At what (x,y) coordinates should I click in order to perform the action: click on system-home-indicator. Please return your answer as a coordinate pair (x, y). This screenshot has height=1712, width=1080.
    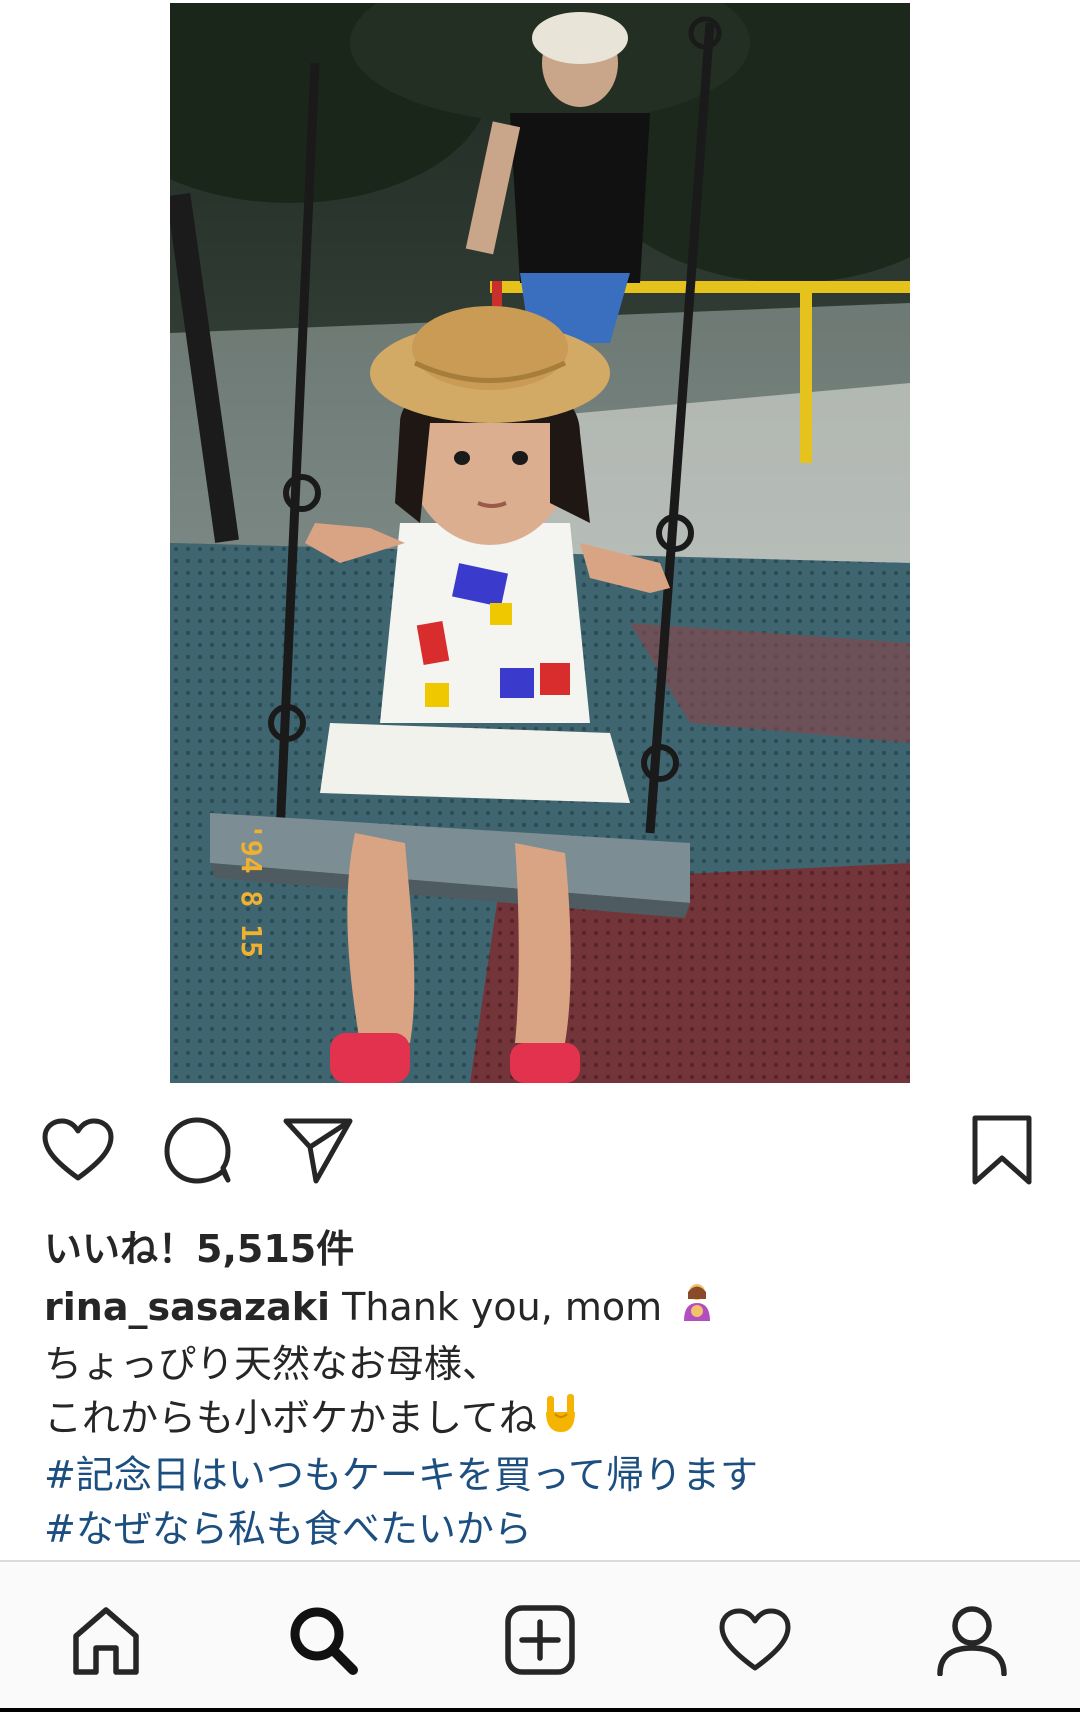
    Looking at the image, I should click on (540, 1710).